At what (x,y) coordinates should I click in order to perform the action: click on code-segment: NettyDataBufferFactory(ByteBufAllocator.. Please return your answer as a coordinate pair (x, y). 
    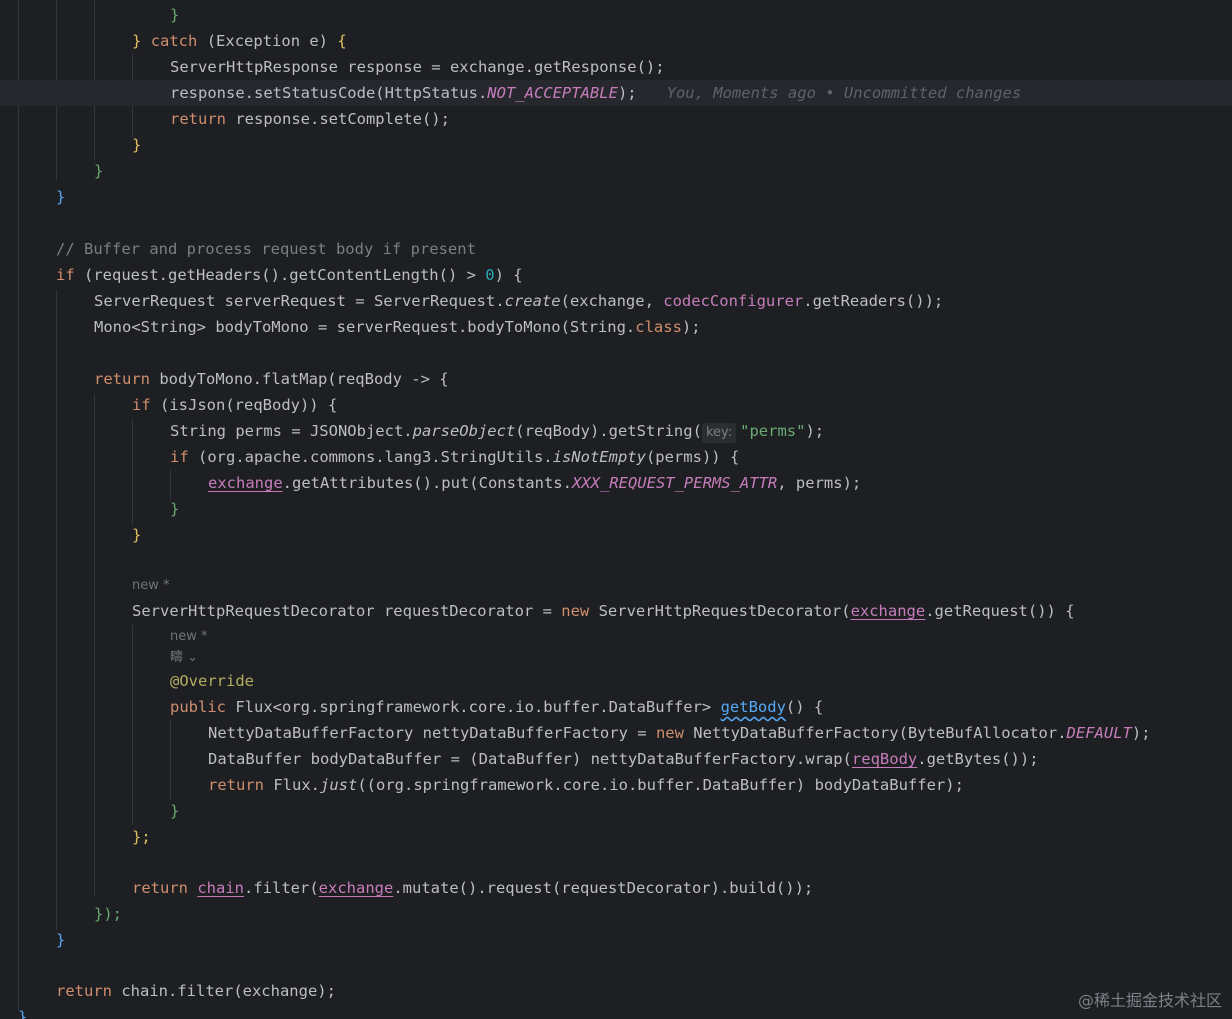
    Looking at the image, I should click on (875, 733).